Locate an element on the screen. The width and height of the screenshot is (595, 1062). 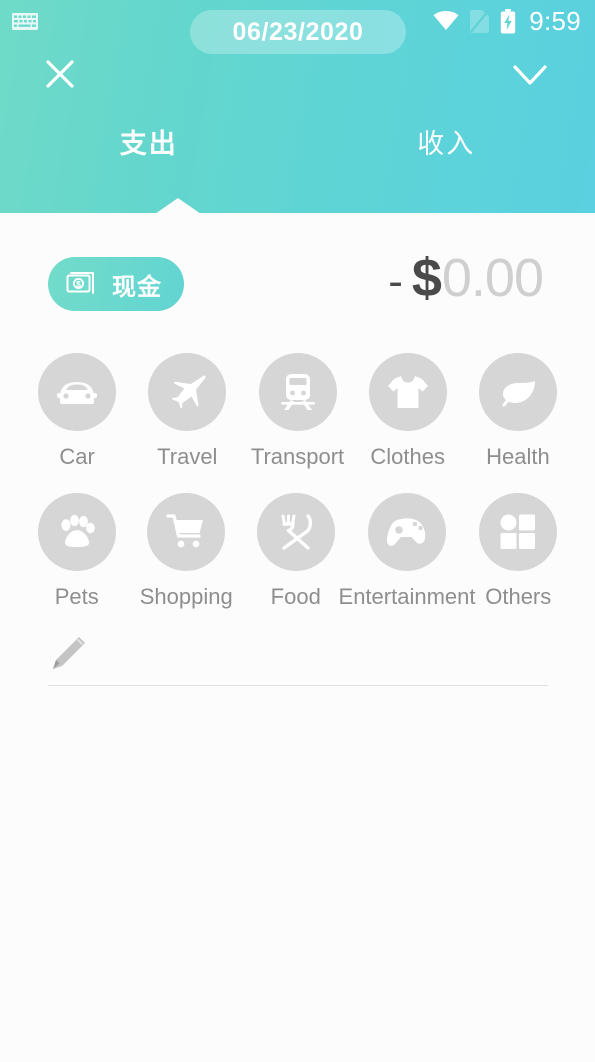
date-selector: 06/23/2020 is located at coordinates (298, 32).